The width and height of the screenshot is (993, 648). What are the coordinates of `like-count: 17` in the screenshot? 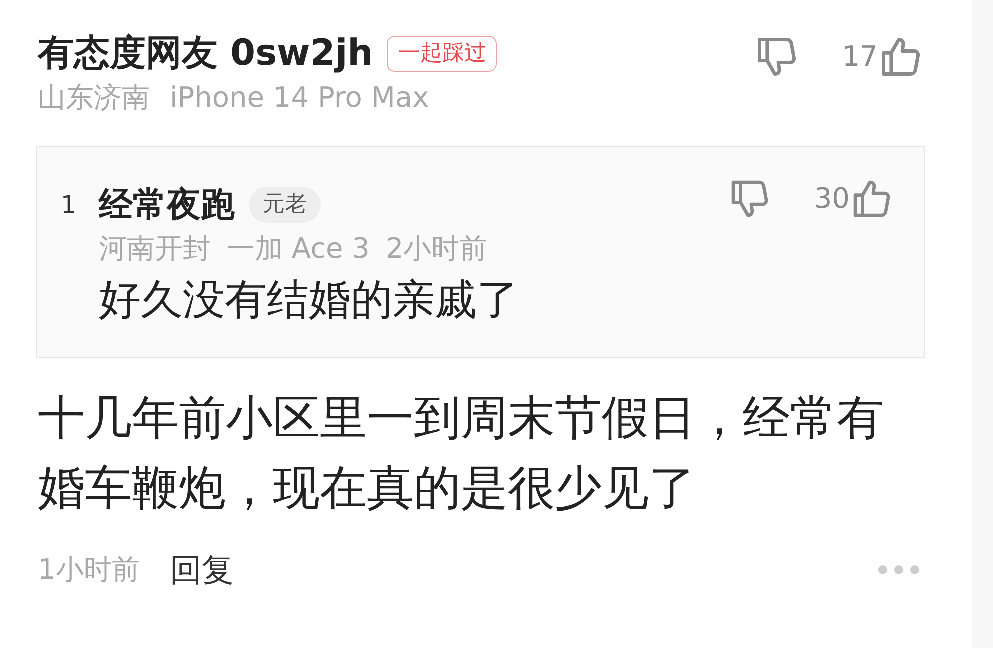 It's located at (860, 57).